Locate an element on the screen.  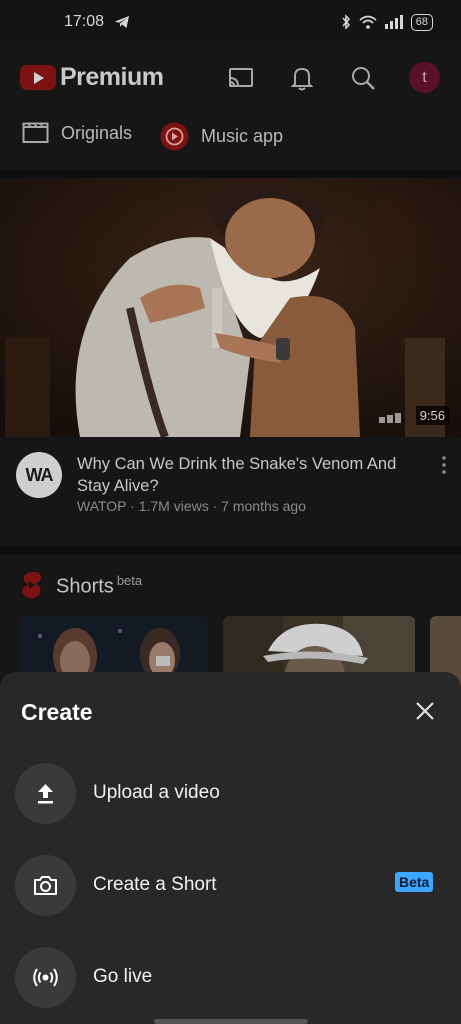
battery-icon: 68 is located at coordinates (421, 22).